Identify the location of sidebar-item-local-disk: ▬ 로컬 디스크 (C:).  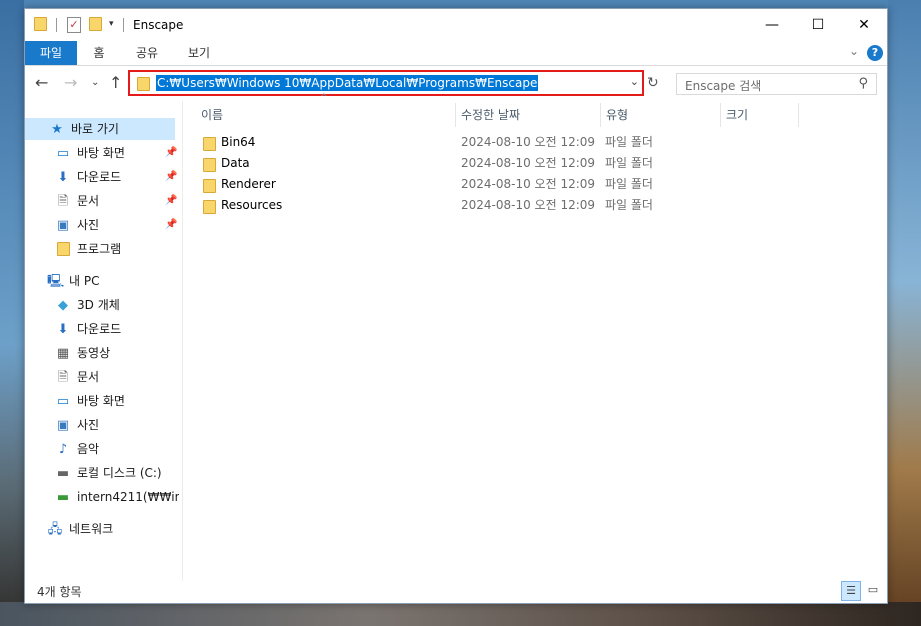
(108, 473).